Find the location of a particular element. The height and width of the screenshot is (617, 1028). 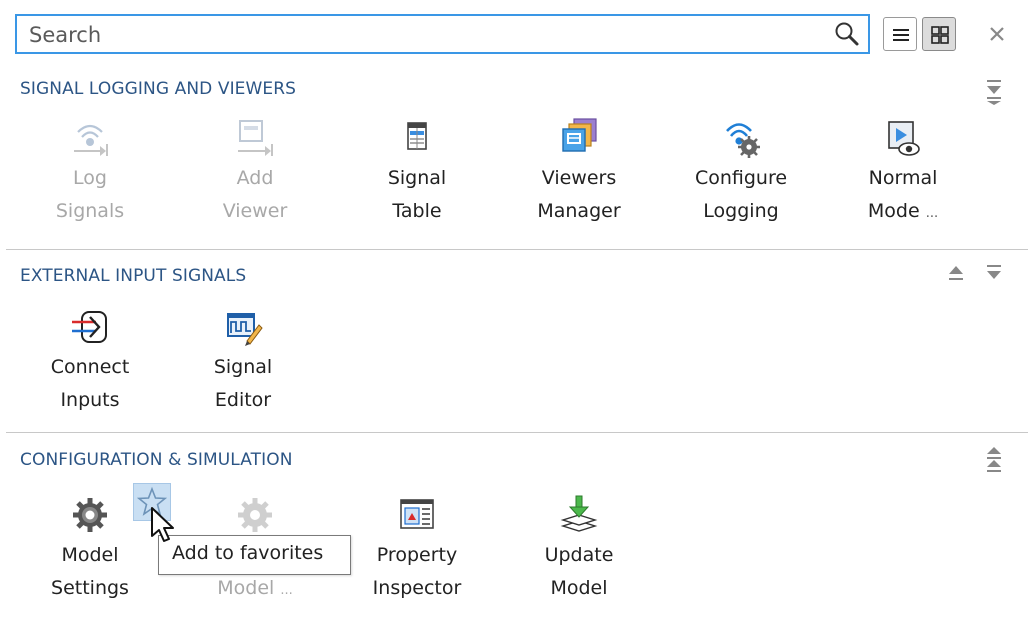

tile-label-line1: Model is located at coordinates (90, 555).